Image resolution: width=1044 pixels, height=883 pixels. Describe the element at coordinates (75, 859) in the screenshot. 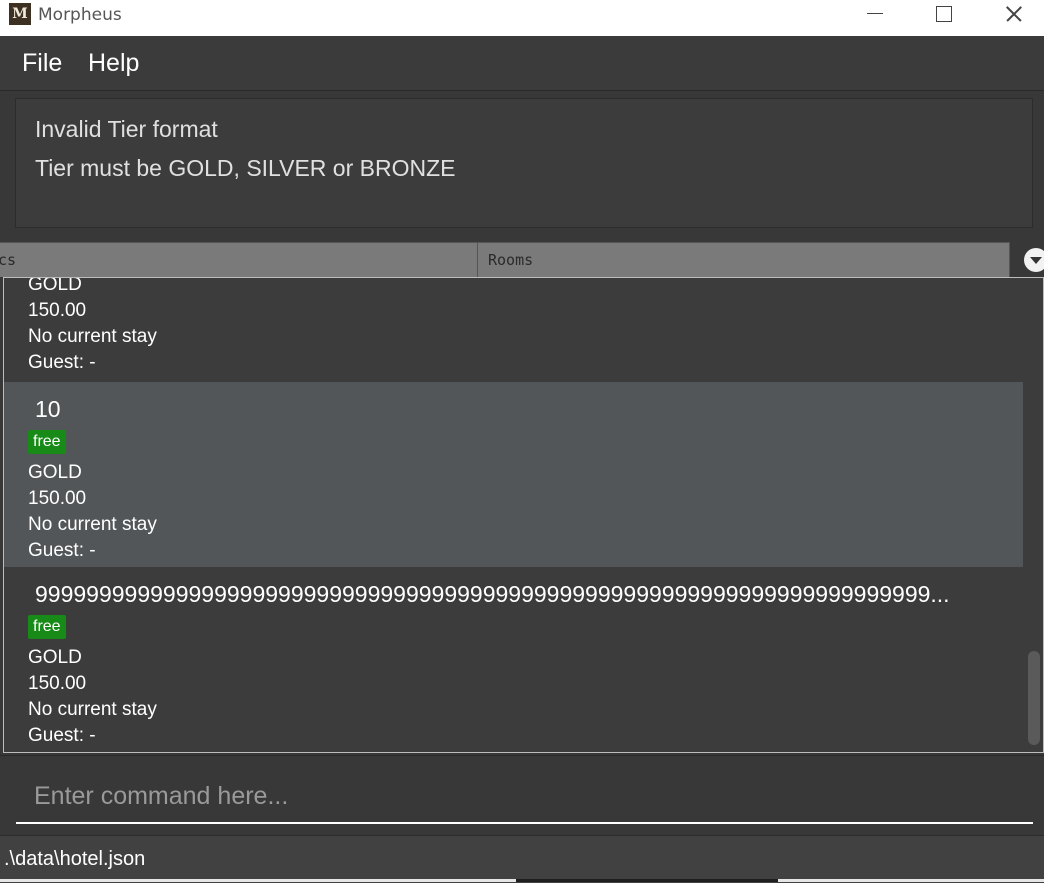

I see `data-file-path: .\data\hotel.json` at that location.